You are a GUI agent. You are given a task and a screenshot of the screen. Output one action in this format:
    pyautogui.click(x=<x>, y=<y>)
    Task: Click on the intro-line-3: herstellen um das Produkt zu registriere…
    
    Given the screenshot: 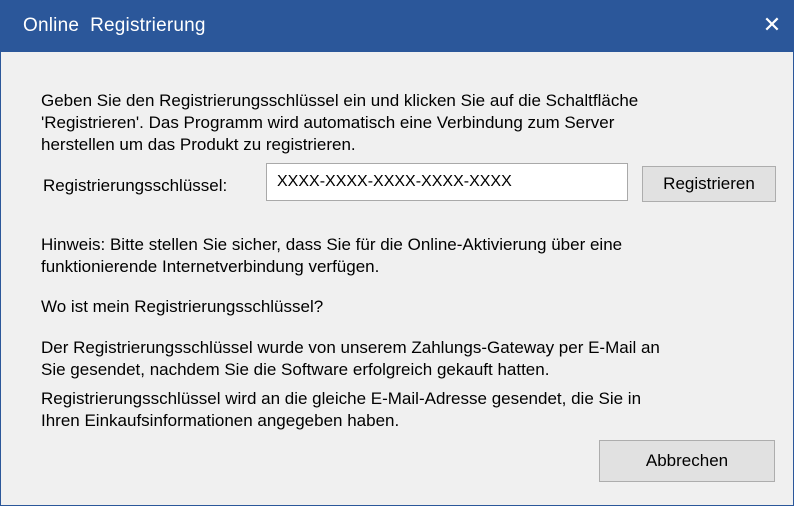 What is the action you would take?
    pyautogui.click(x=198, y=144)
    